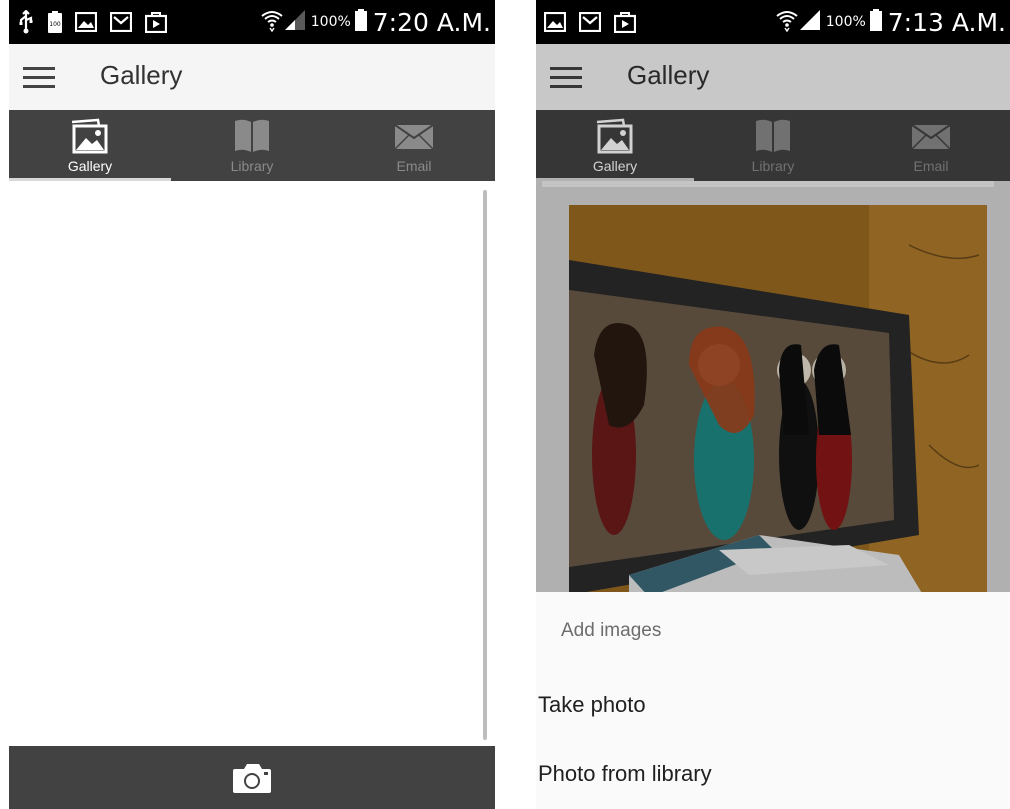 The width and height of the screenshot is (1010, 809). I want to click on usb-icon, so click(26, 22).